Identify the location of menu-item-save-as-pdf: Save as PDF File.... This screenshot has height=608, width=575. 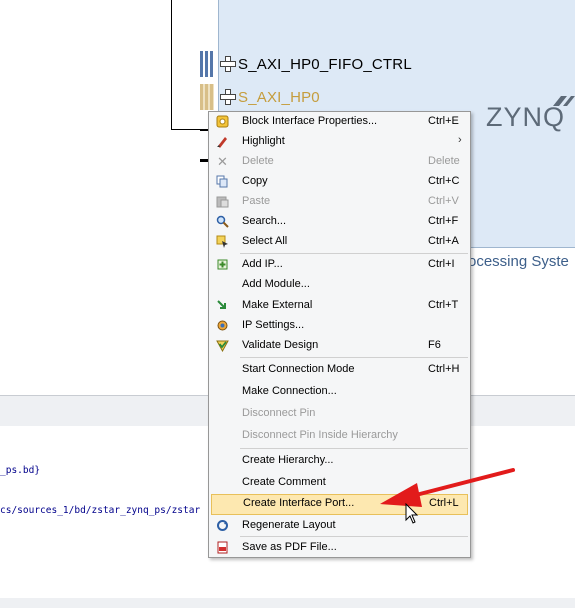
(339, 548).